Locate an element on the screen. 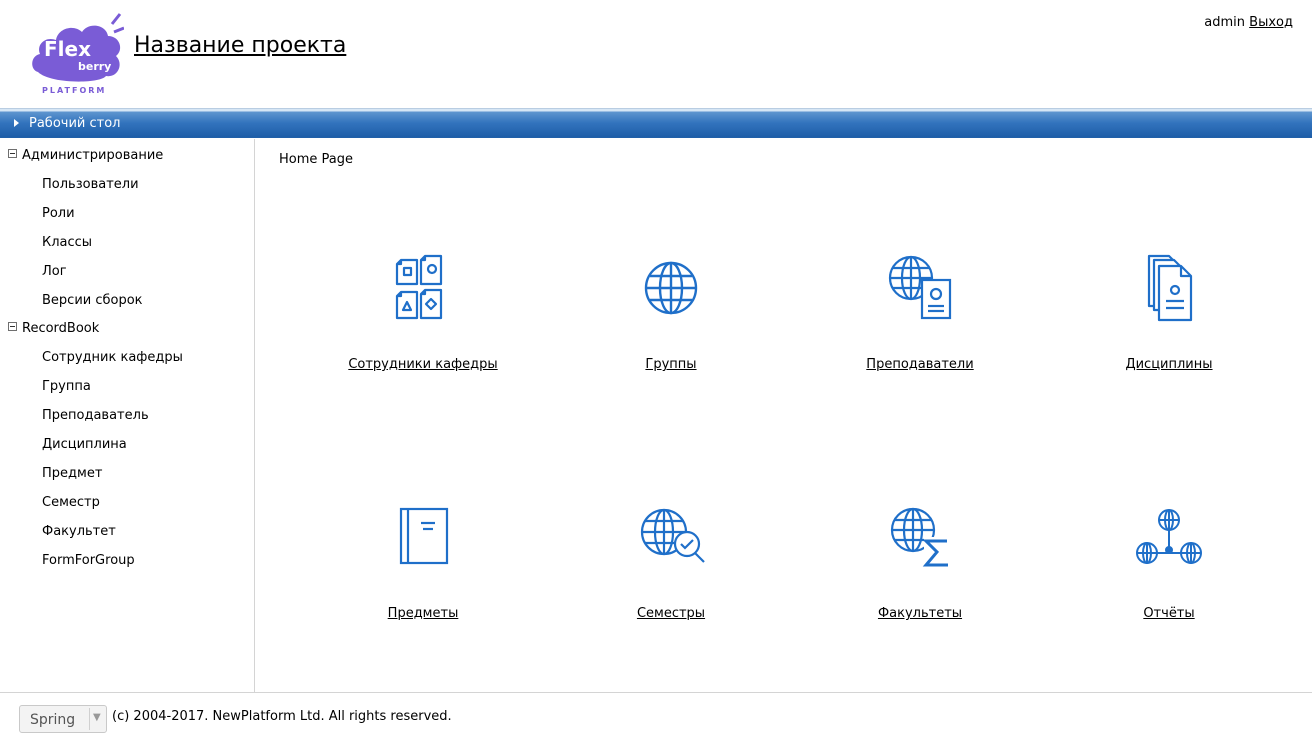 The image size is (1312, 742). tile-teachers: Преподаватели is located at coordinates (920, 310).